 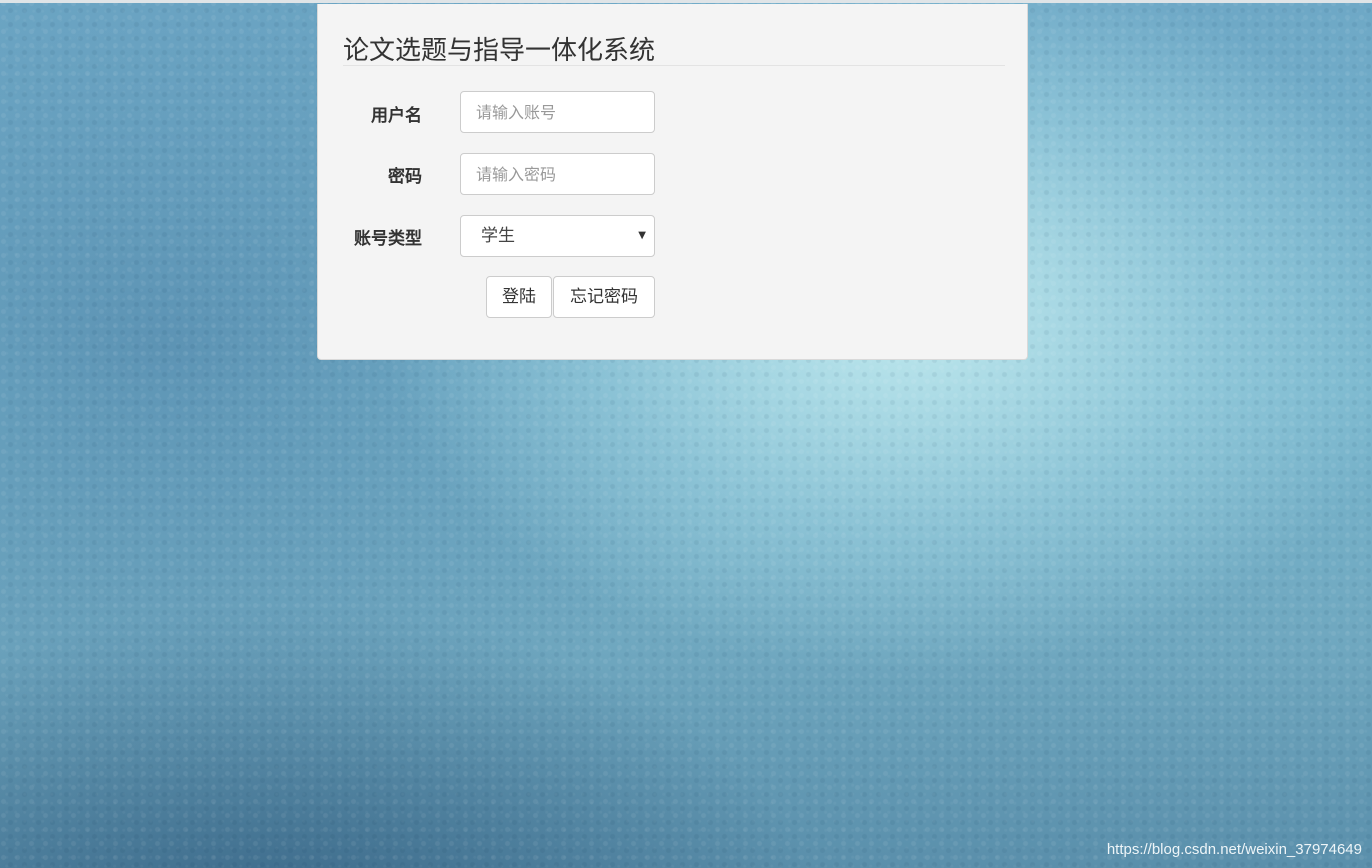 I want to click on watermark-url: https://blog.csdn.net/weixin_37974649, so click(x=1234, y=849).